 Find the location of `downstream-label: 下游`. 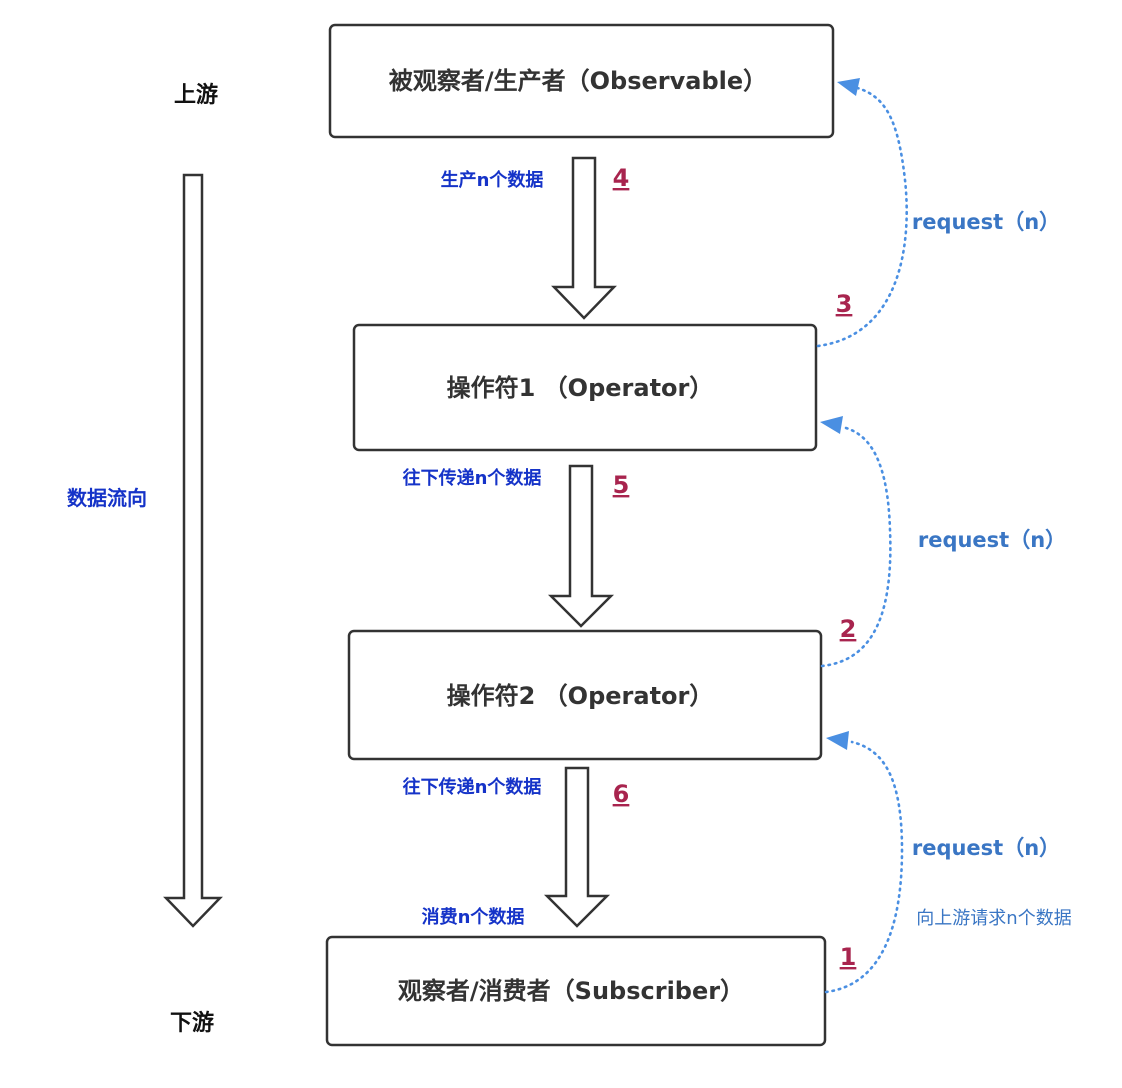

downstream-label: 下游 is located at coordinates (192, 1023).